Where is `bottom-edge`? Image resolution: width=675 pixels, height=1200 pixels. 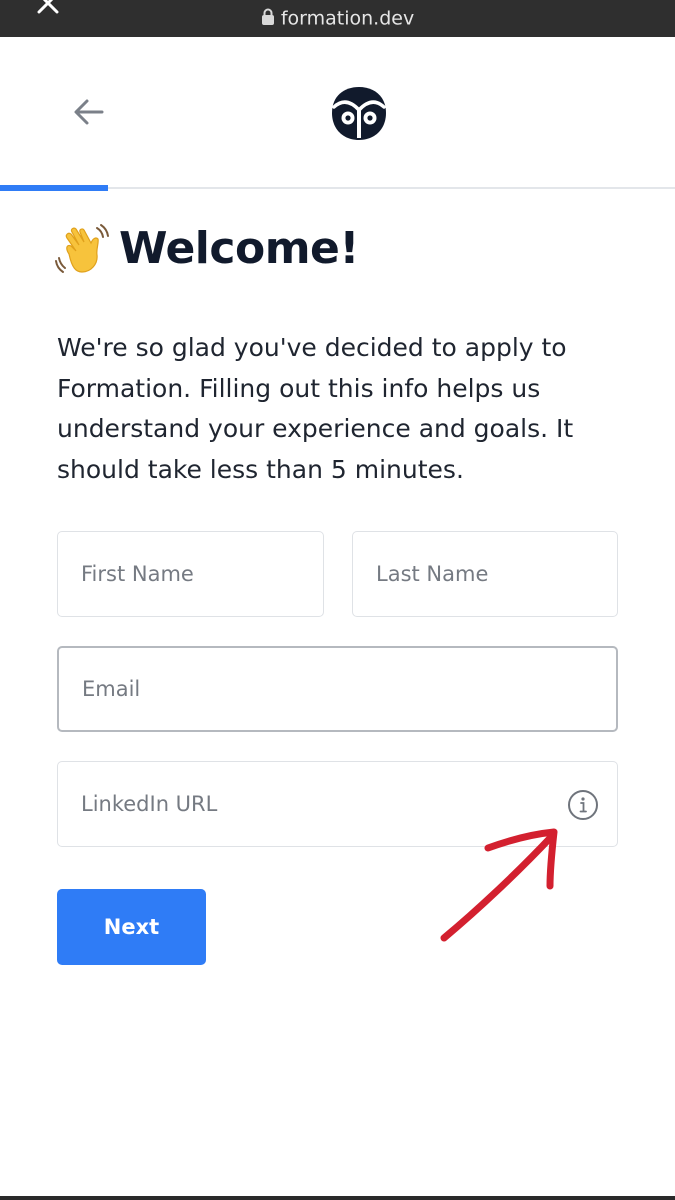 bottom-edge is located at coordinates (337, 1198).